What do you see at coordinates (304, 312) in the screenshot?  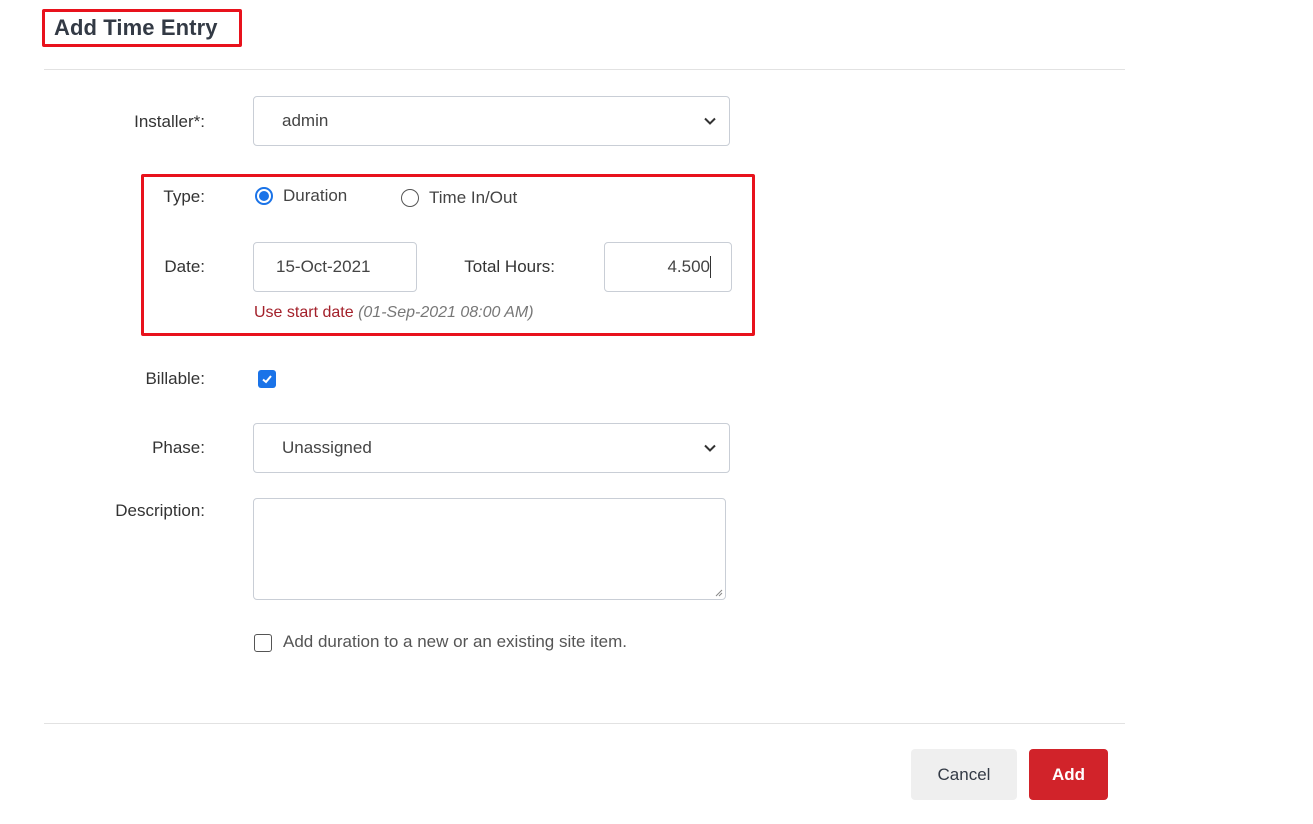 I see `use-start-date-link: Use start date` at bounding box center [304, 312].